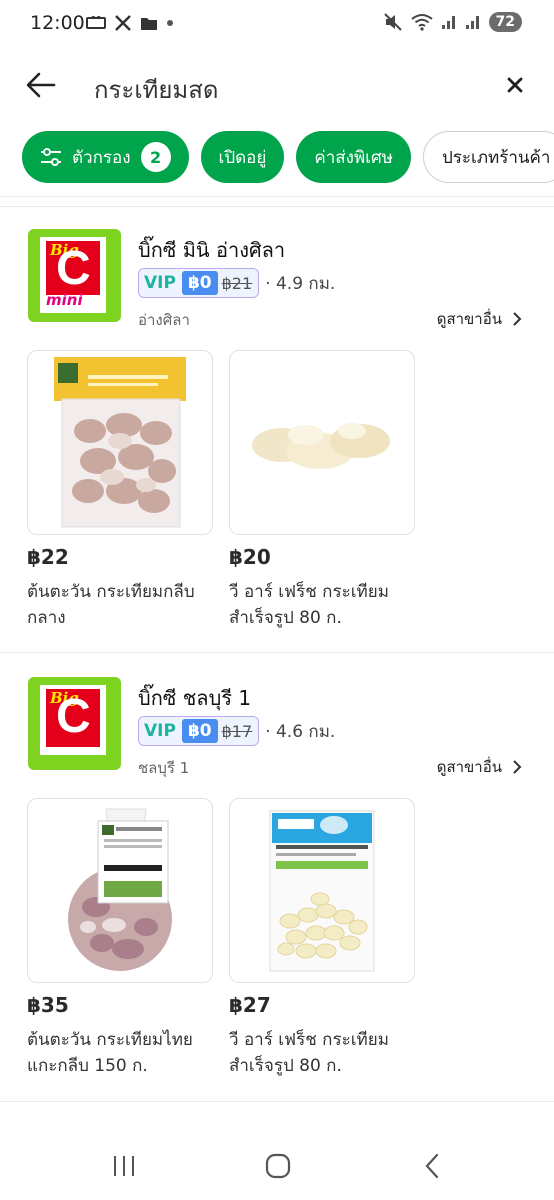 This screenshot has height=1200, width=554. Describe the element at coordinates (155, 157) in the screenshot. I see `filter-count-badge: 2` at that location.